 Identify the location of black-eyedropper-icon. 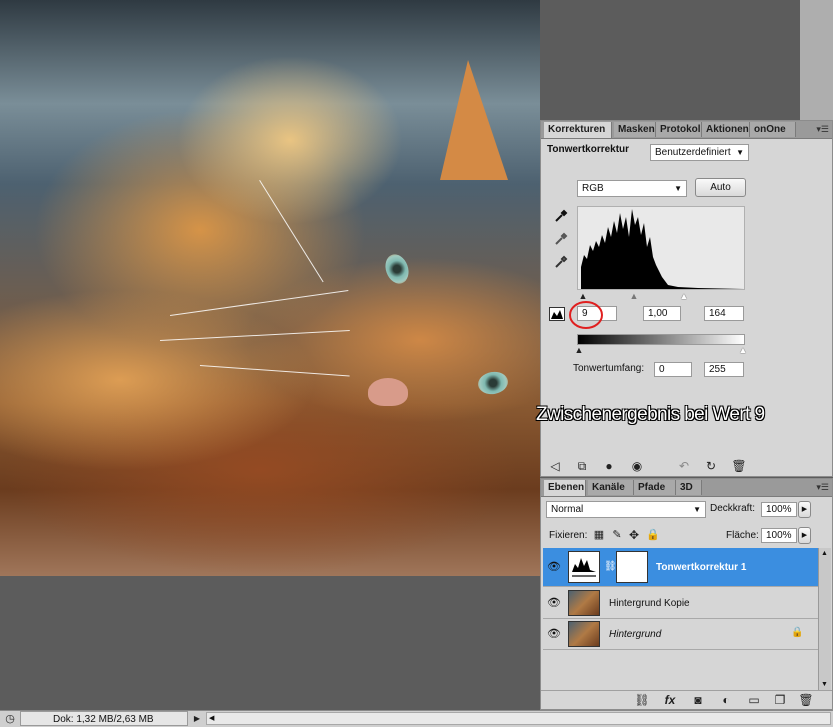
(561, 217).